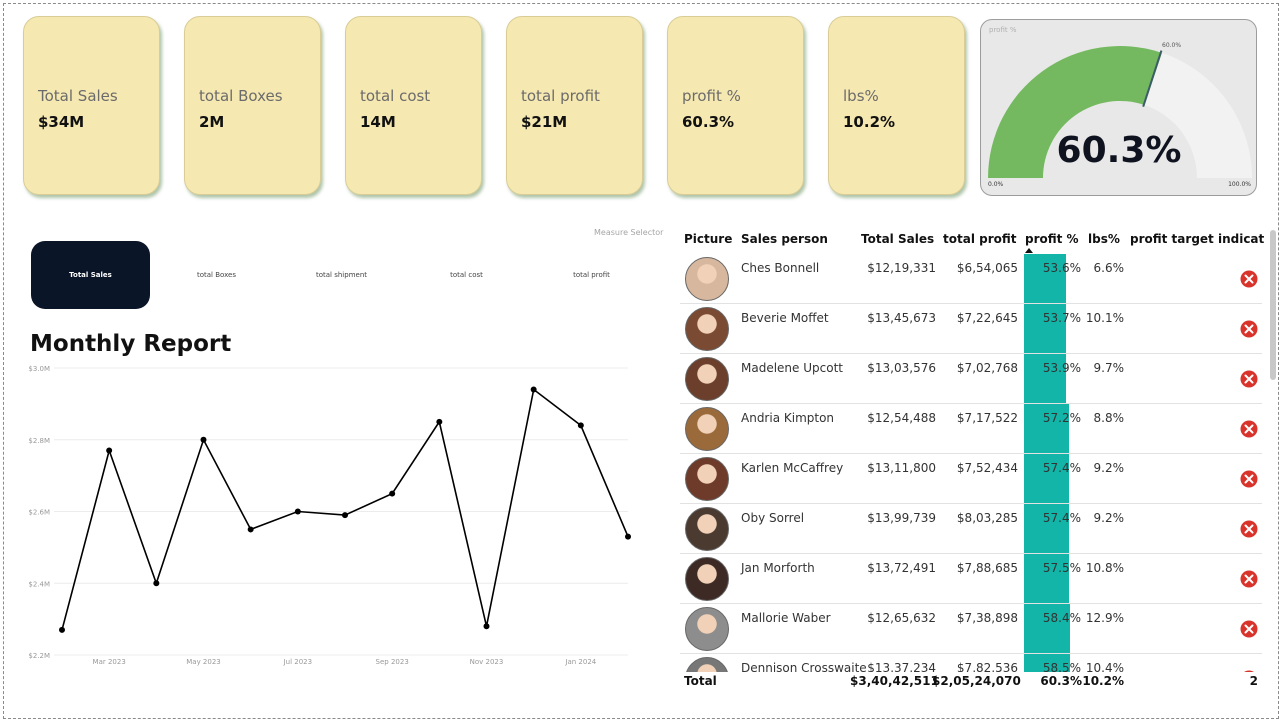  Describe the element at coordinates (708, 122) in the screenshot. I see `kpi-value: 60.3%` at that location.